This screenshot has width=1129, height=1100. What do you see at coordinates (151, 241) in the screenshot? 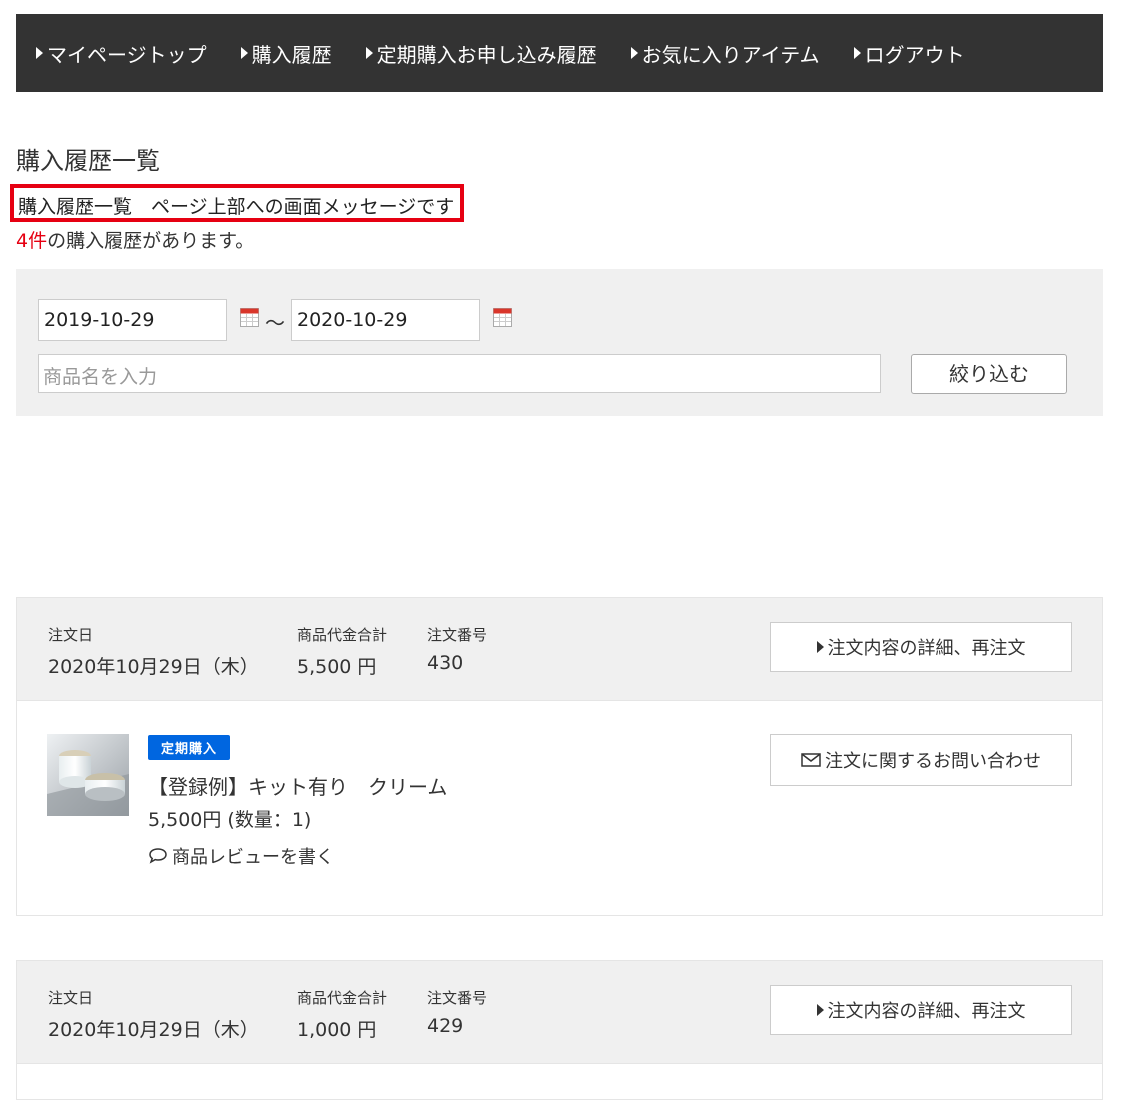
I see `history-count-suffix: の購入履歴があります。` at bounding box center [151, 241].